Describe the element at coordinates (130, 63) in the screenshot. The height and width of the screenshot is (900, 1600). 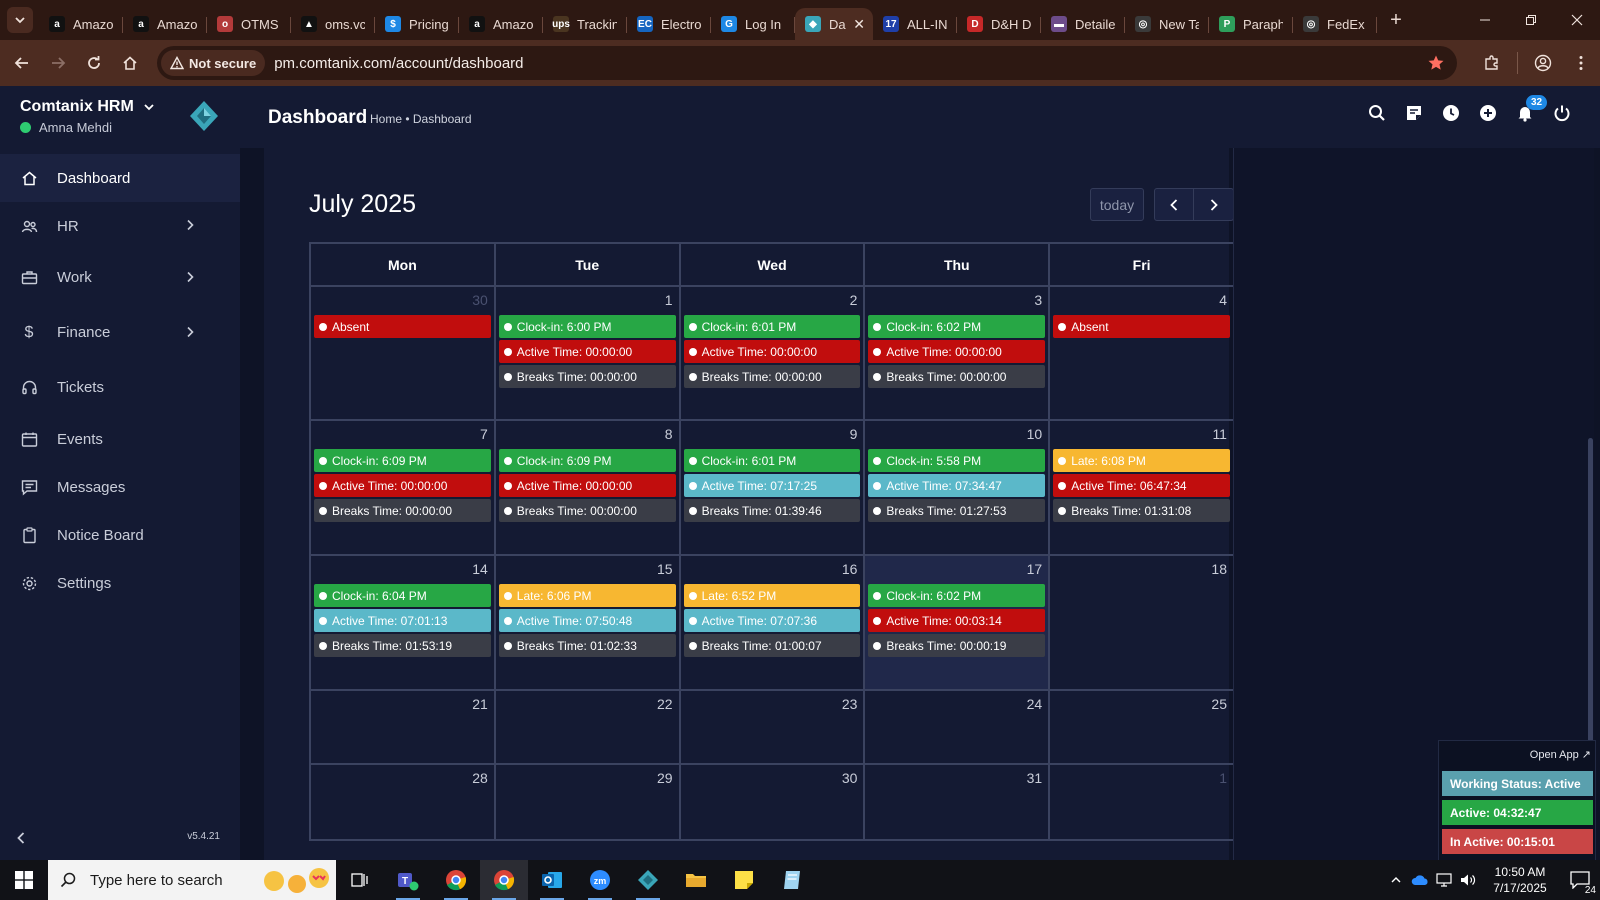
I see `home-button` at that location.